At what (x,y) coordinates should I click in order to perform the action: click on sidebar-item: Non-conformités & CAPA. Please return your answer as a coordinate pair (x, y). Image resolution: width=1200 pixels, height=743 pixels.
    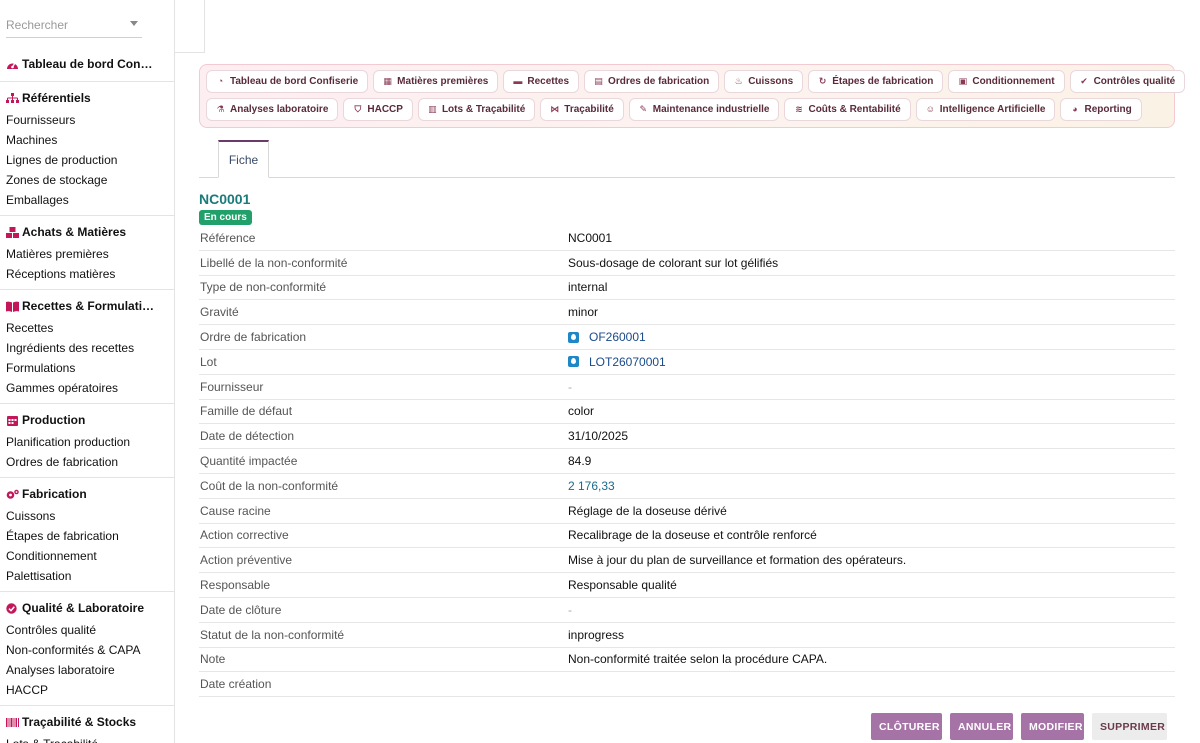
    Looking at the image, I should click on (87, 650).